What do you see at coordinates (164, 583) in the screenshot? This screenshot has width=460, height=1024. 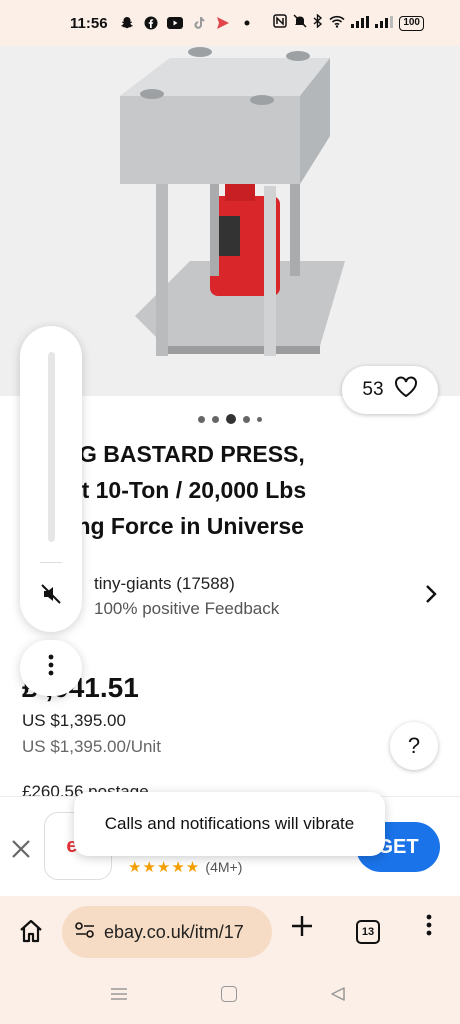 I see `seller-name: tiny-giants (17588)` at bounding box center [164, 583].